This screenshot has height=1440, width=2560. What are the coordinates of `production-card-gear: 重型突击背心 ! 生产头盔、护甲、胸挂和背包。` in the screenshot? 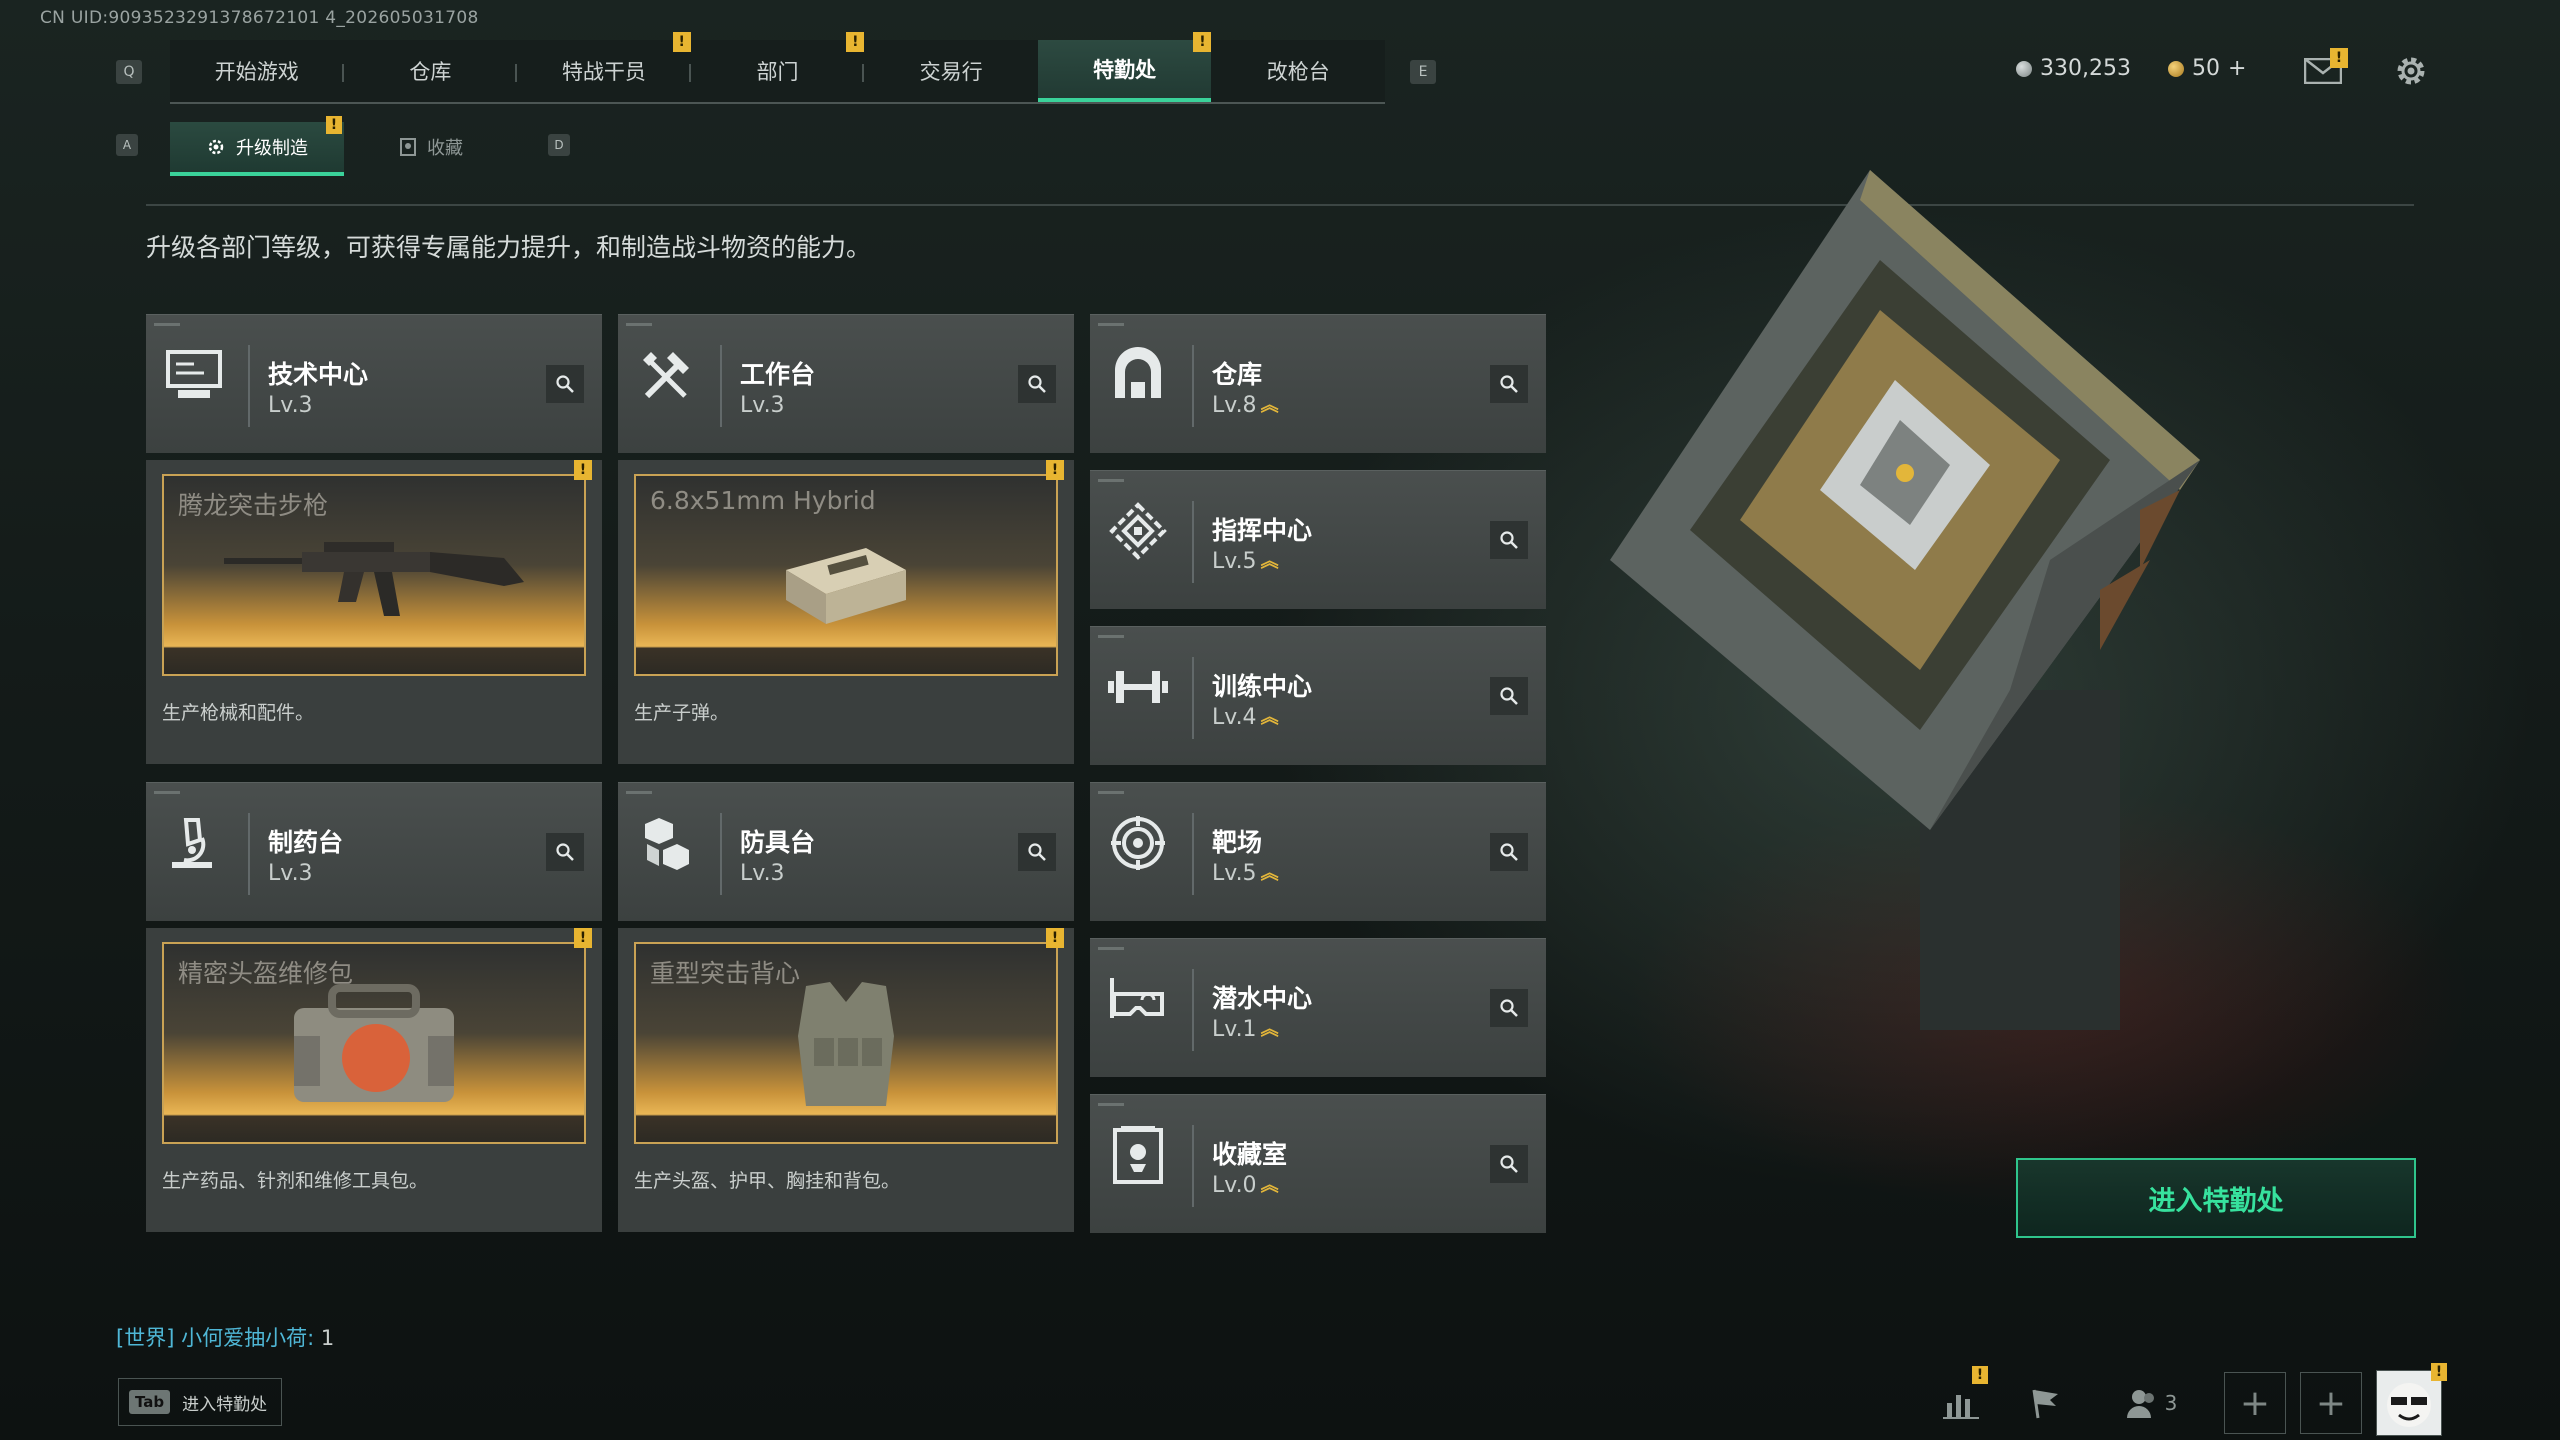 It's located at (846, 1080).